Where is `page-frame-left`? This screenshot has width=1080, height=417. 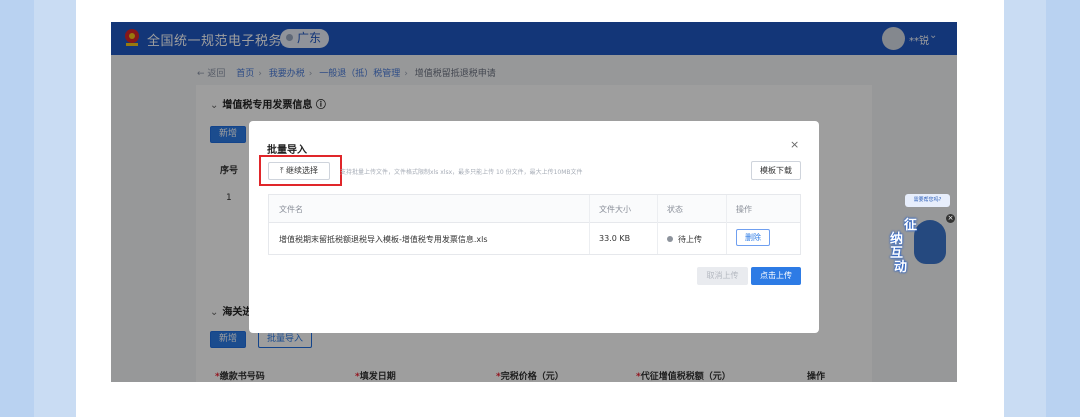
page-frame-left is located at coordinates (17, 208).